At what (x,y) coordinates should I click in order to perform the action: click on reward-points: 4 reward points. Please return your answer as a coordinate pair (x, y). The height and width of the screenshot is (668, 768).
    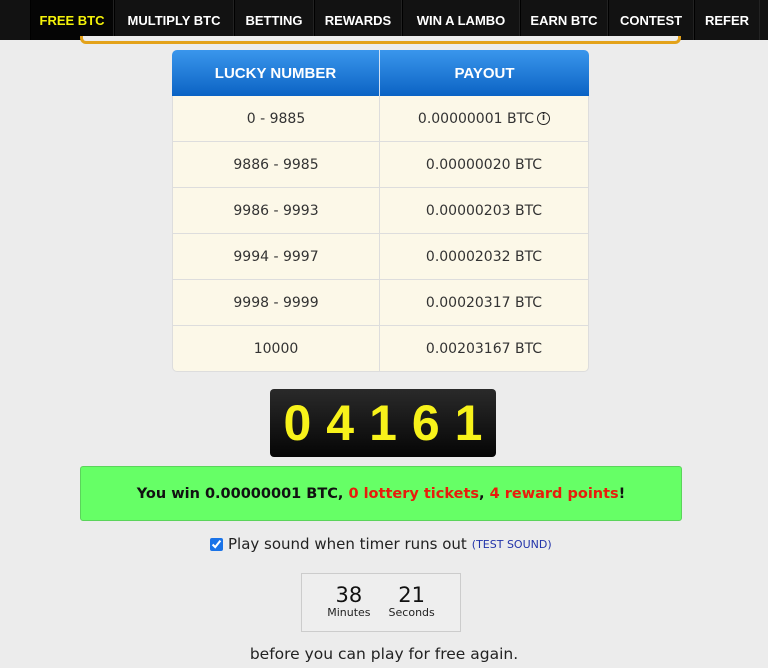
    Looking at the image, I should click on (554, 494).